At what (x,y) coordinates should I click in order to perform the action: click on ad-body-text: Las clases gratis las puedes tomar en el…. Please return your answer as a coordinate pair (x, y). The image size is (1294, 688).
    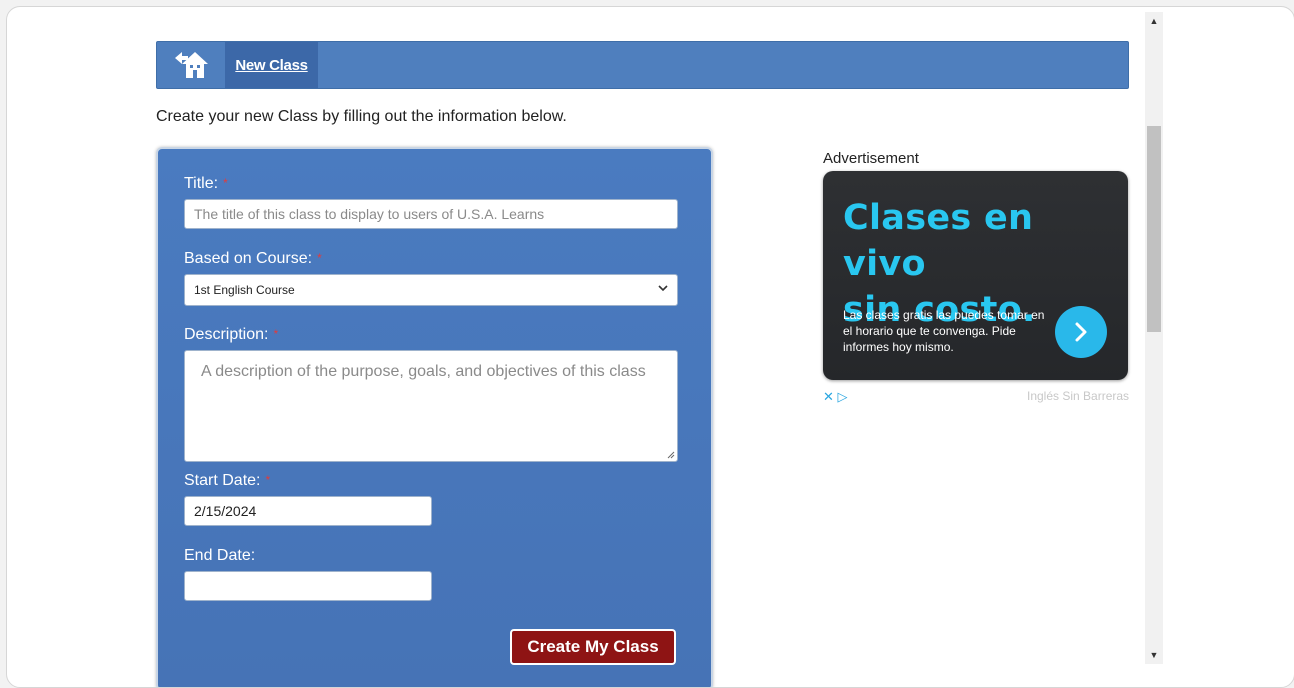
    Looking at the image, I should click on (944, 331).